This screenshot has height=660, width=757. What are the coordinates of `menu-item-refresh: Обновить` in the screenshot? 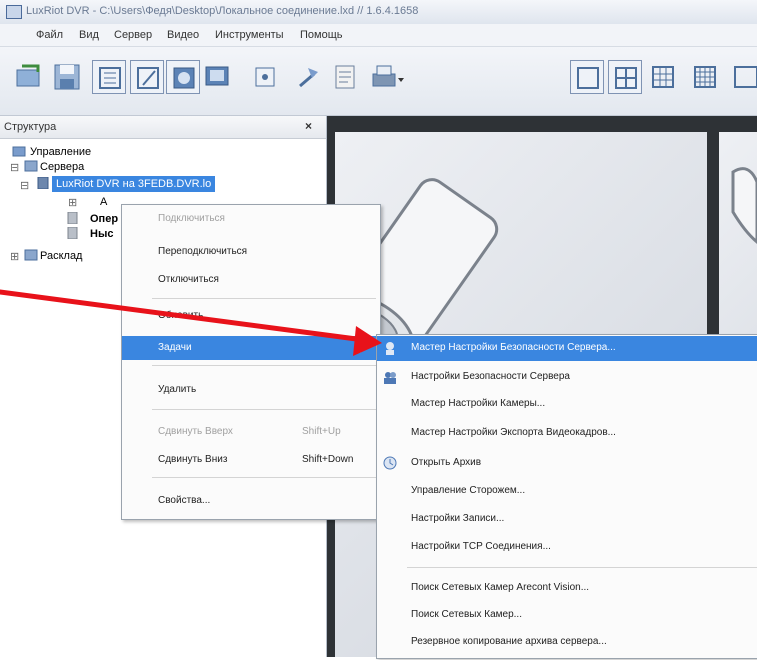 It's located at (251, 316).